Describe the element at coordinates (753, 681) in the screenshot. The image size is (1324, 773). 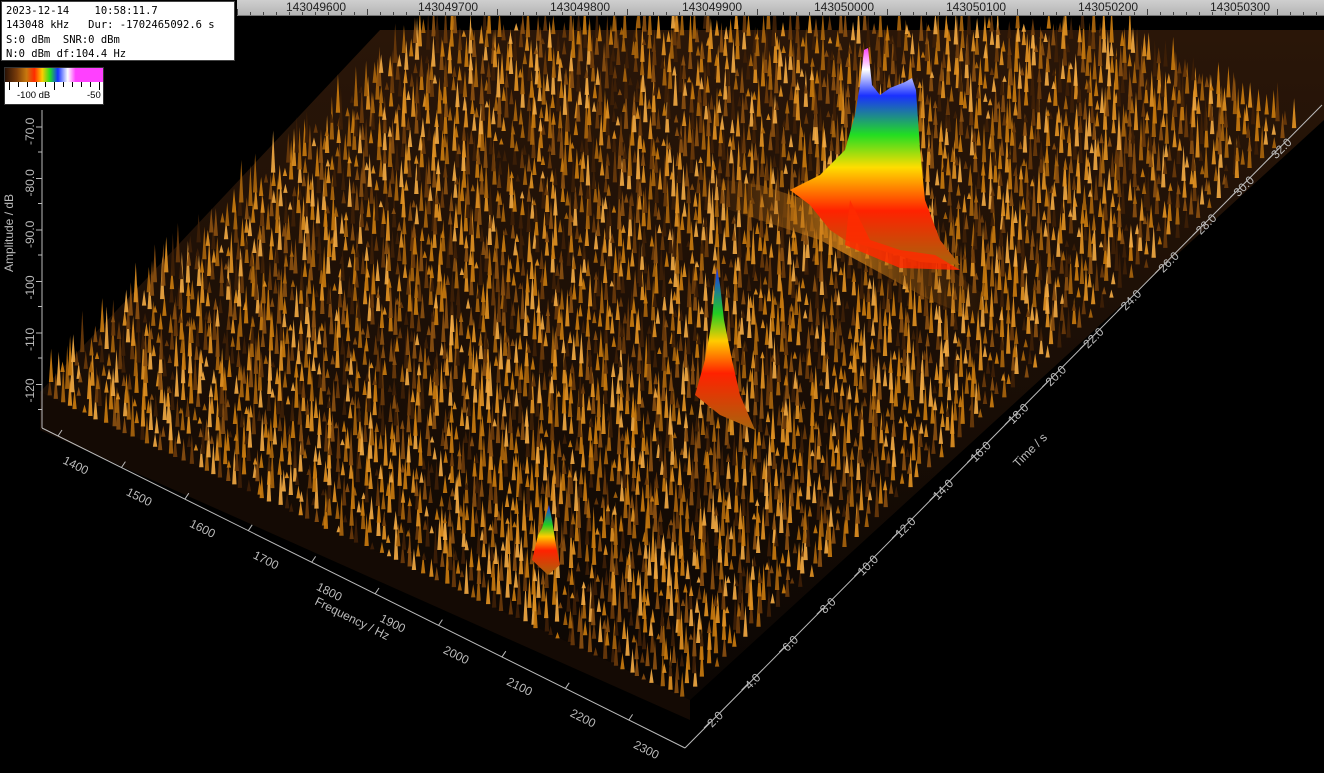
I see `time-tick-label: 4.0` at that location.